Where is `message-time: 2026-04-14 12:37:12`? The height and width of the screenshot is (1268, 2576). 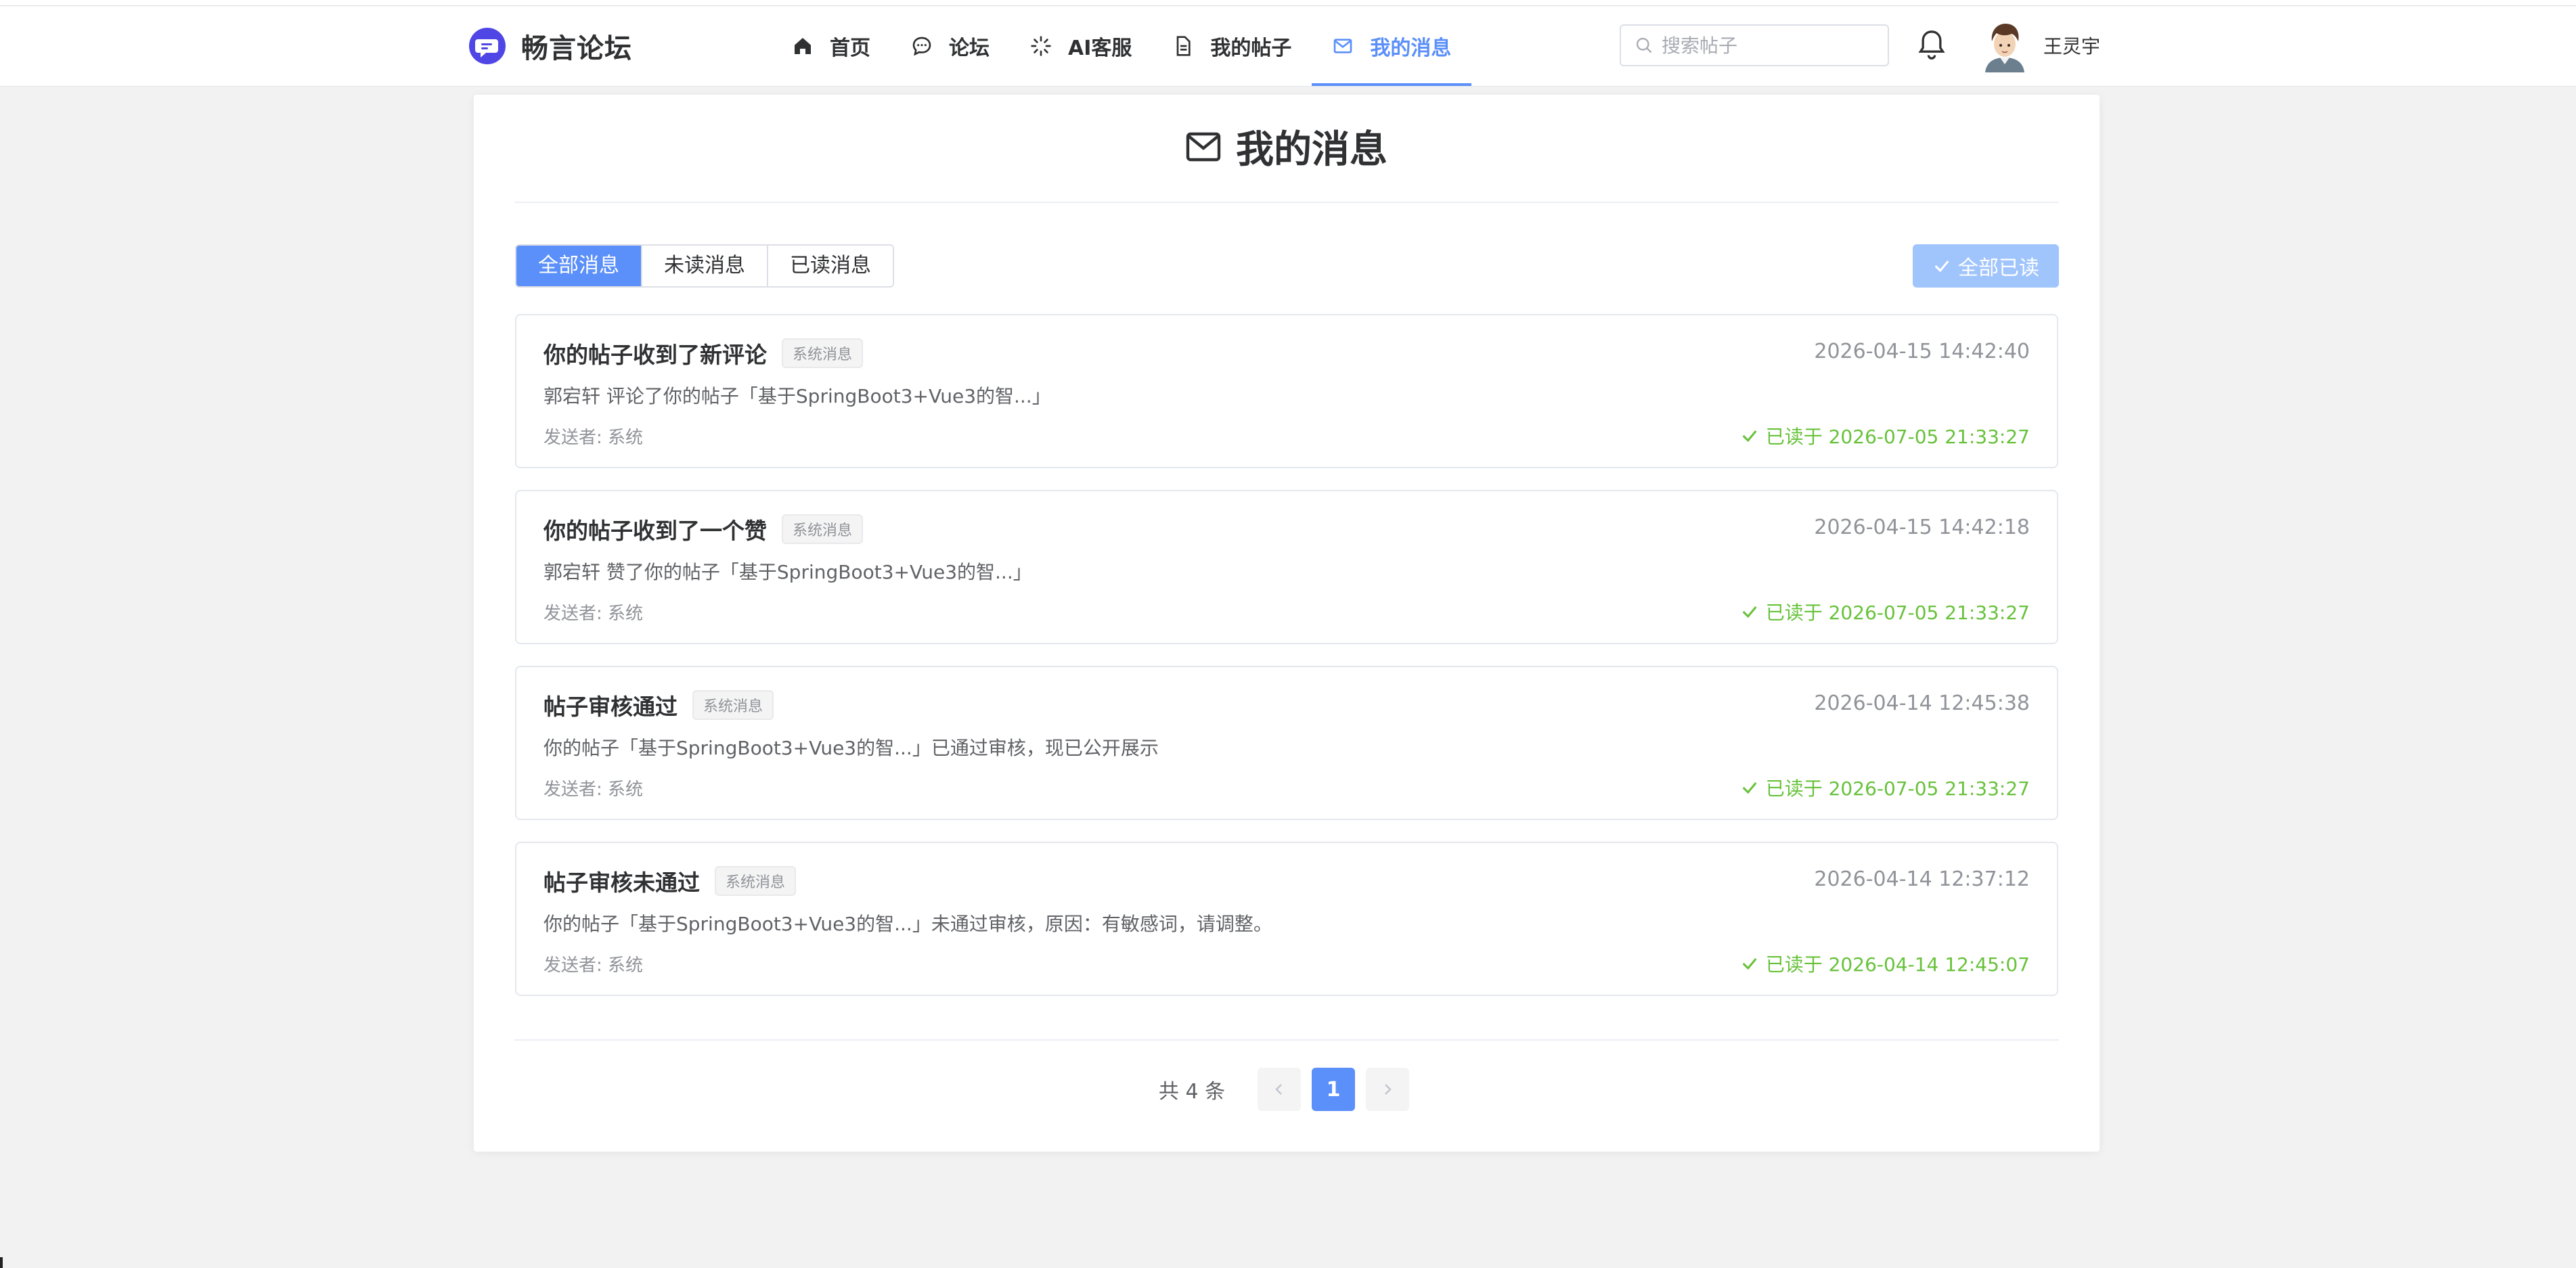
message-time: 2026-04-14 12:37:12 is located at coordinates (1922, 879).